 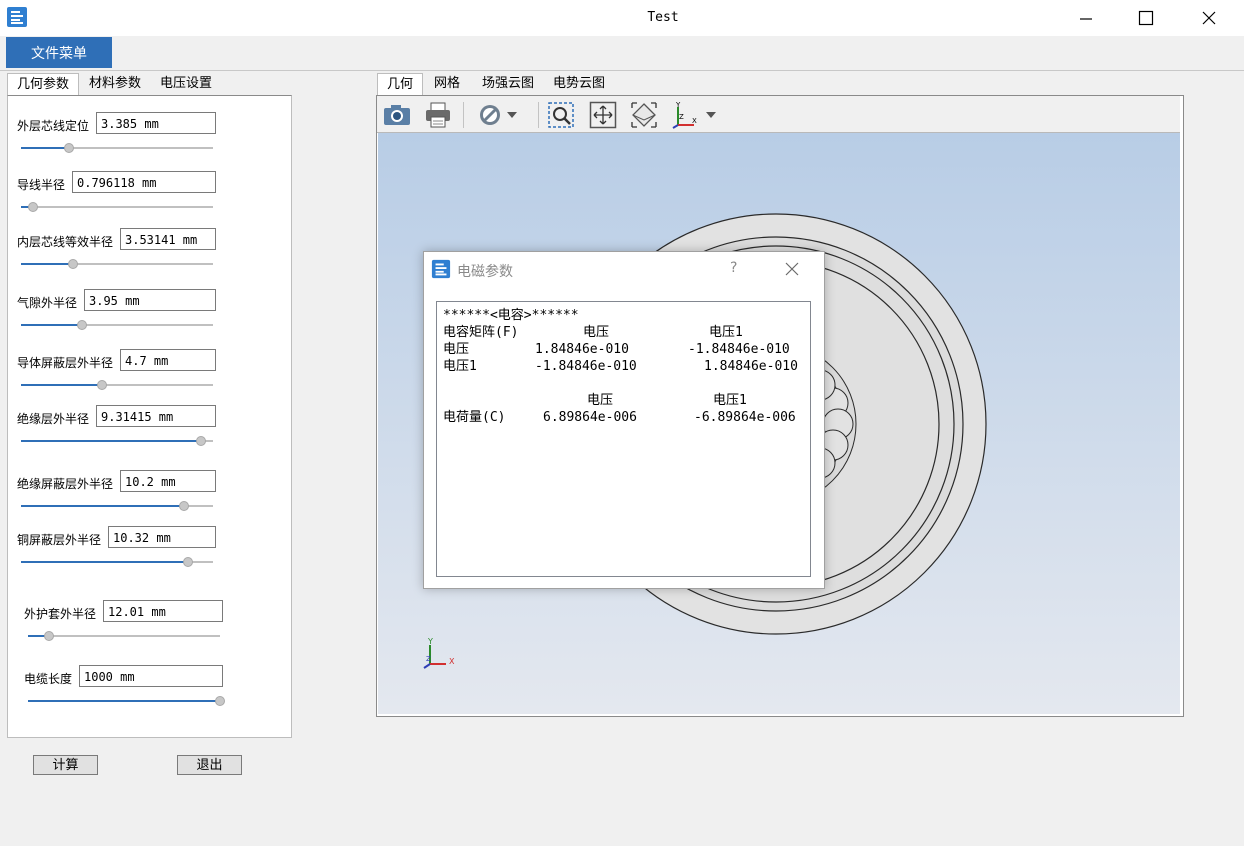 I want to click on svg-text: X, so click(x=694, y=121).